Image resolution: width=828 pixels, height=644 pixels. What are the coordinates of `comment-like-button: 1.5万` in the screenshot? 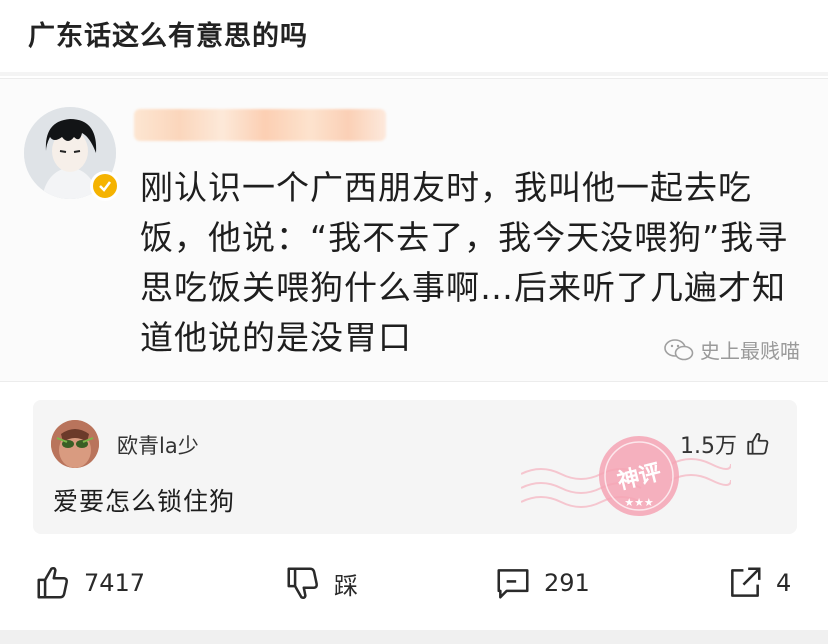 It's located at (725, 444).